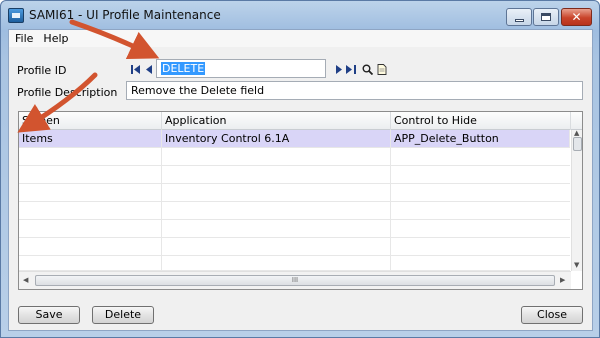  What do you see at coordinates (351, 69) in the screenshot?
I see `last-record-icon` at bounding box center [351, 69].